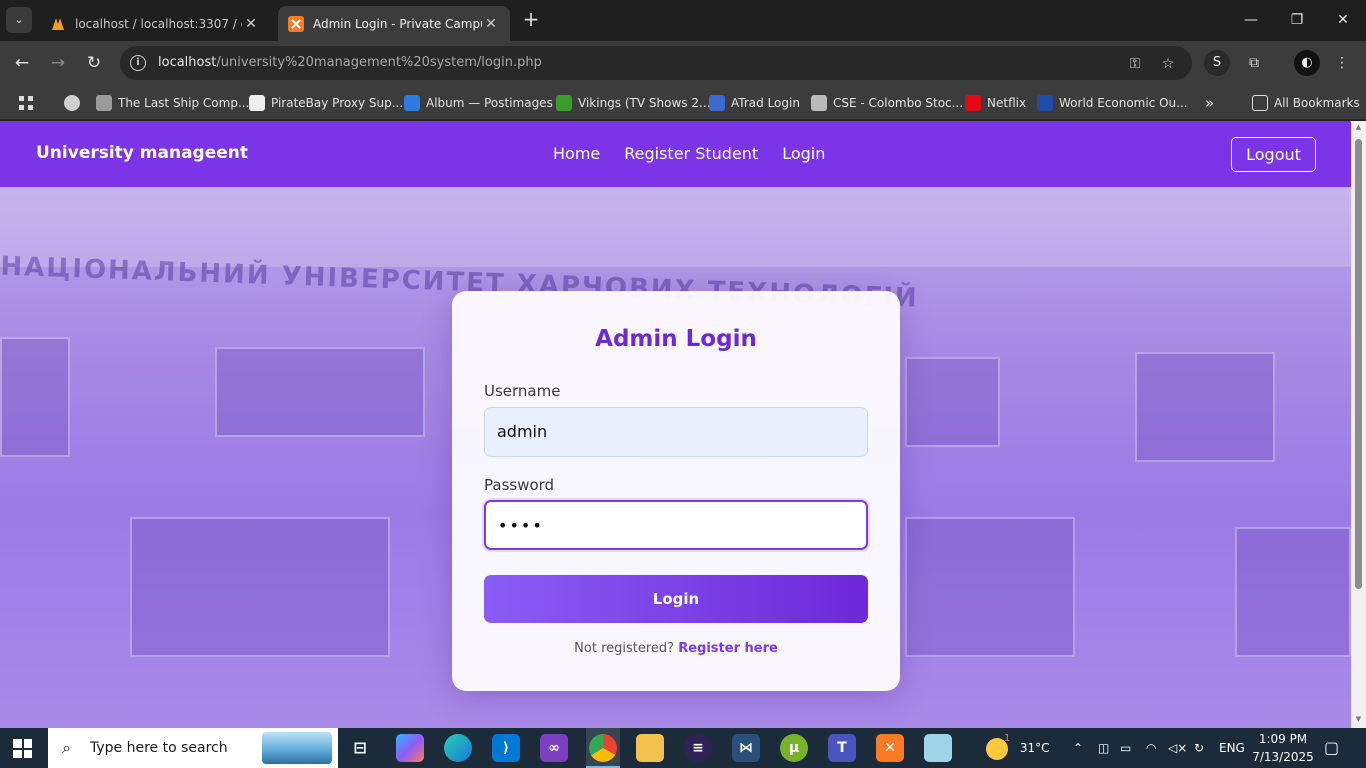  What do you see at coordinates (104, 103) in the screenshot?
I see `ship-icon` at bounding box center [104, 103].